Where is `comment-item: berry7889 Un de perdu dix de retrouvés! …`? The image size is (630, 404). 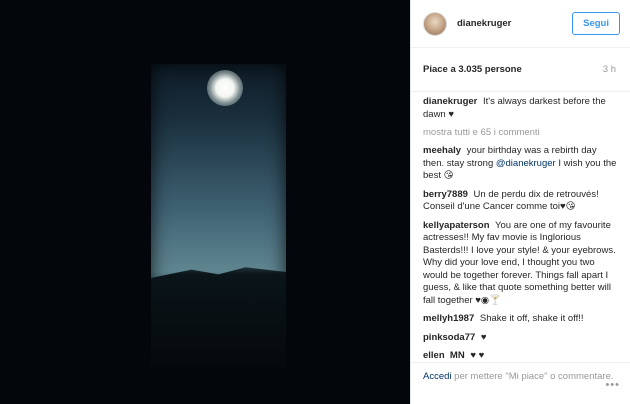
comment-item: berry7889 Un de perdu dix de retrouvés! … is located at coordinates (521, 201).